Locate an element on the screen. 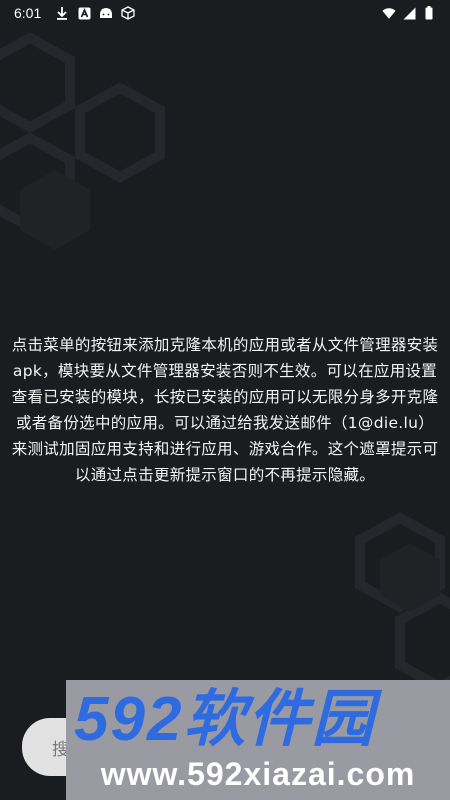  watermark-banner: 592软件园 www.592xiazai.com is located at coordinates (258, 740).